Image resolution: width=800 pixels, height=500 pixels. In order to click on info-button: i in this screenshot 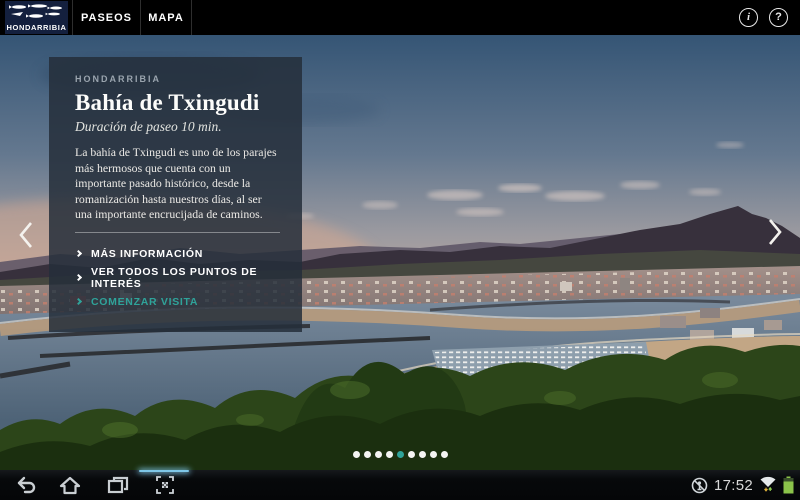, I will do `click(748, 17)`.